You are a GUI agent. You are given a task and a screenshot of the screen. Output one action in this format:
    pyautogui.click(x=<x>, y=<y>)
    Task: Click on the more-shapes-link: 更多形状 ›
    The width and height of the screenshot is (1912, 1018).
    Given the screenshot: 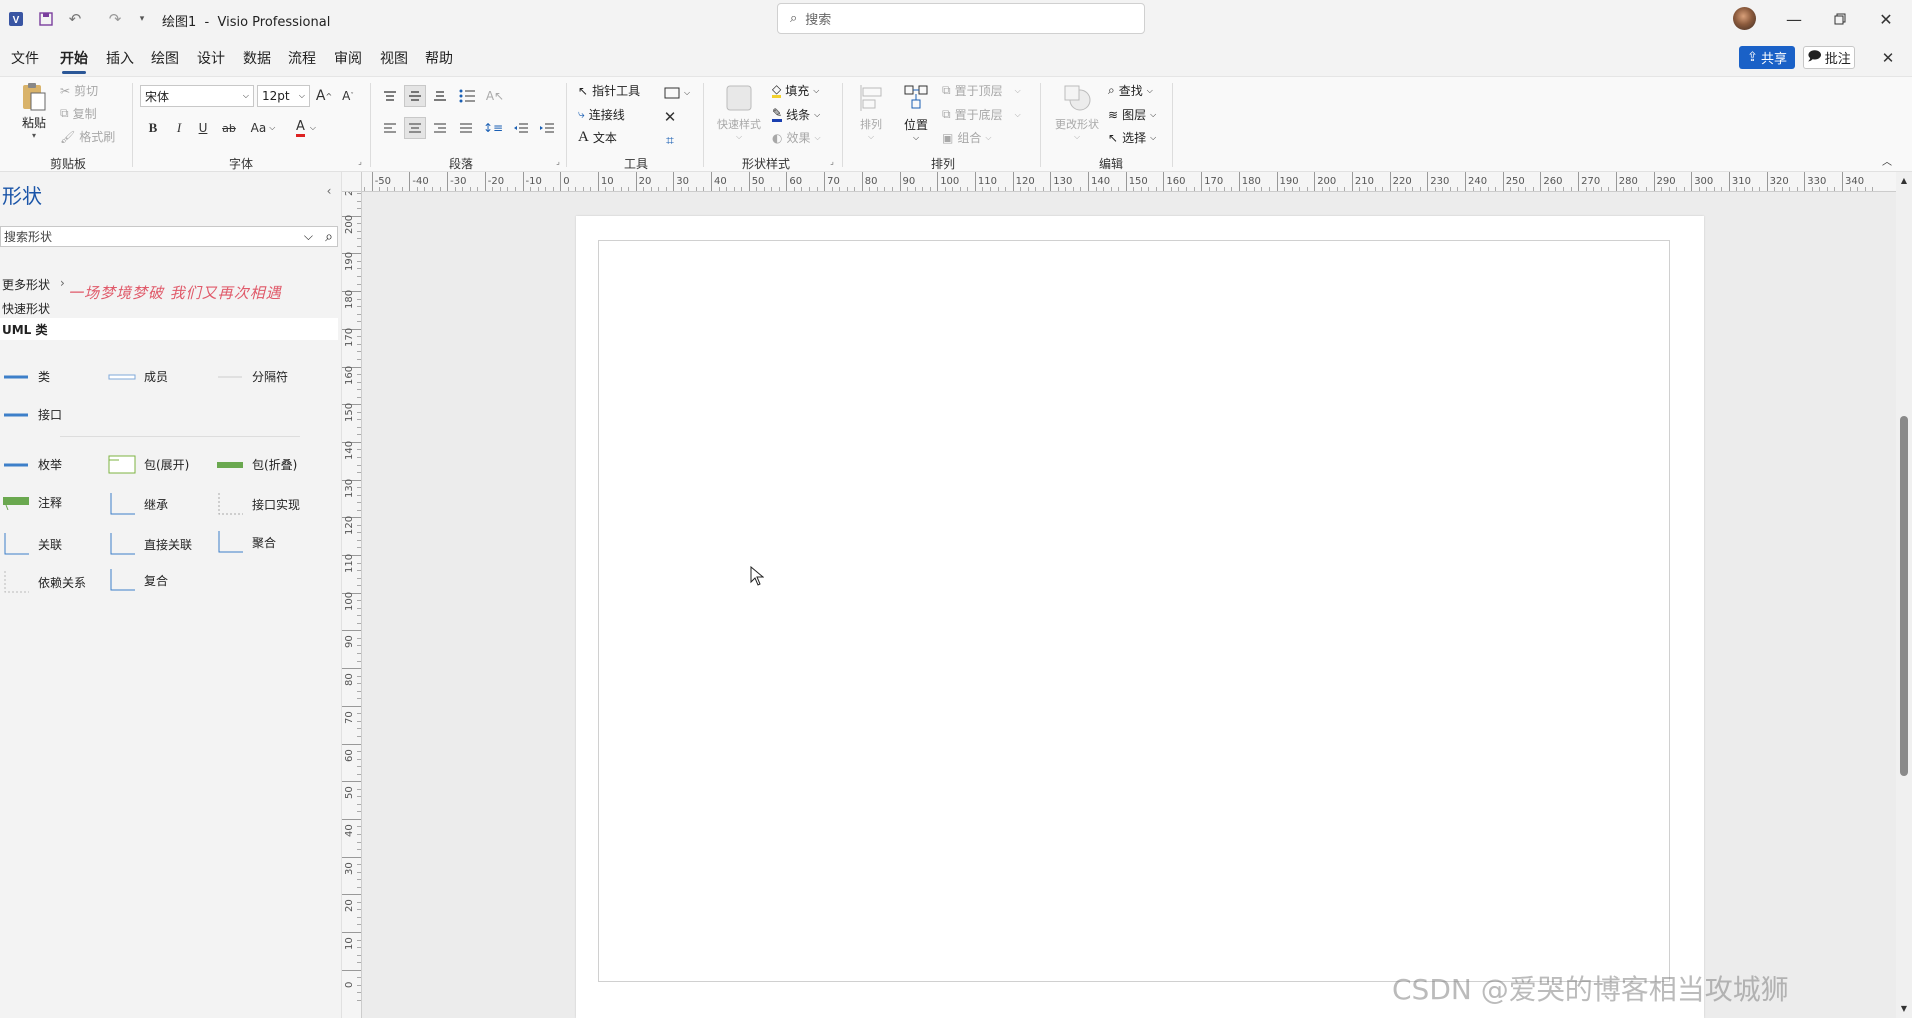 What is the action you would take?
    pyautogui.click(x=33, y=284)
    